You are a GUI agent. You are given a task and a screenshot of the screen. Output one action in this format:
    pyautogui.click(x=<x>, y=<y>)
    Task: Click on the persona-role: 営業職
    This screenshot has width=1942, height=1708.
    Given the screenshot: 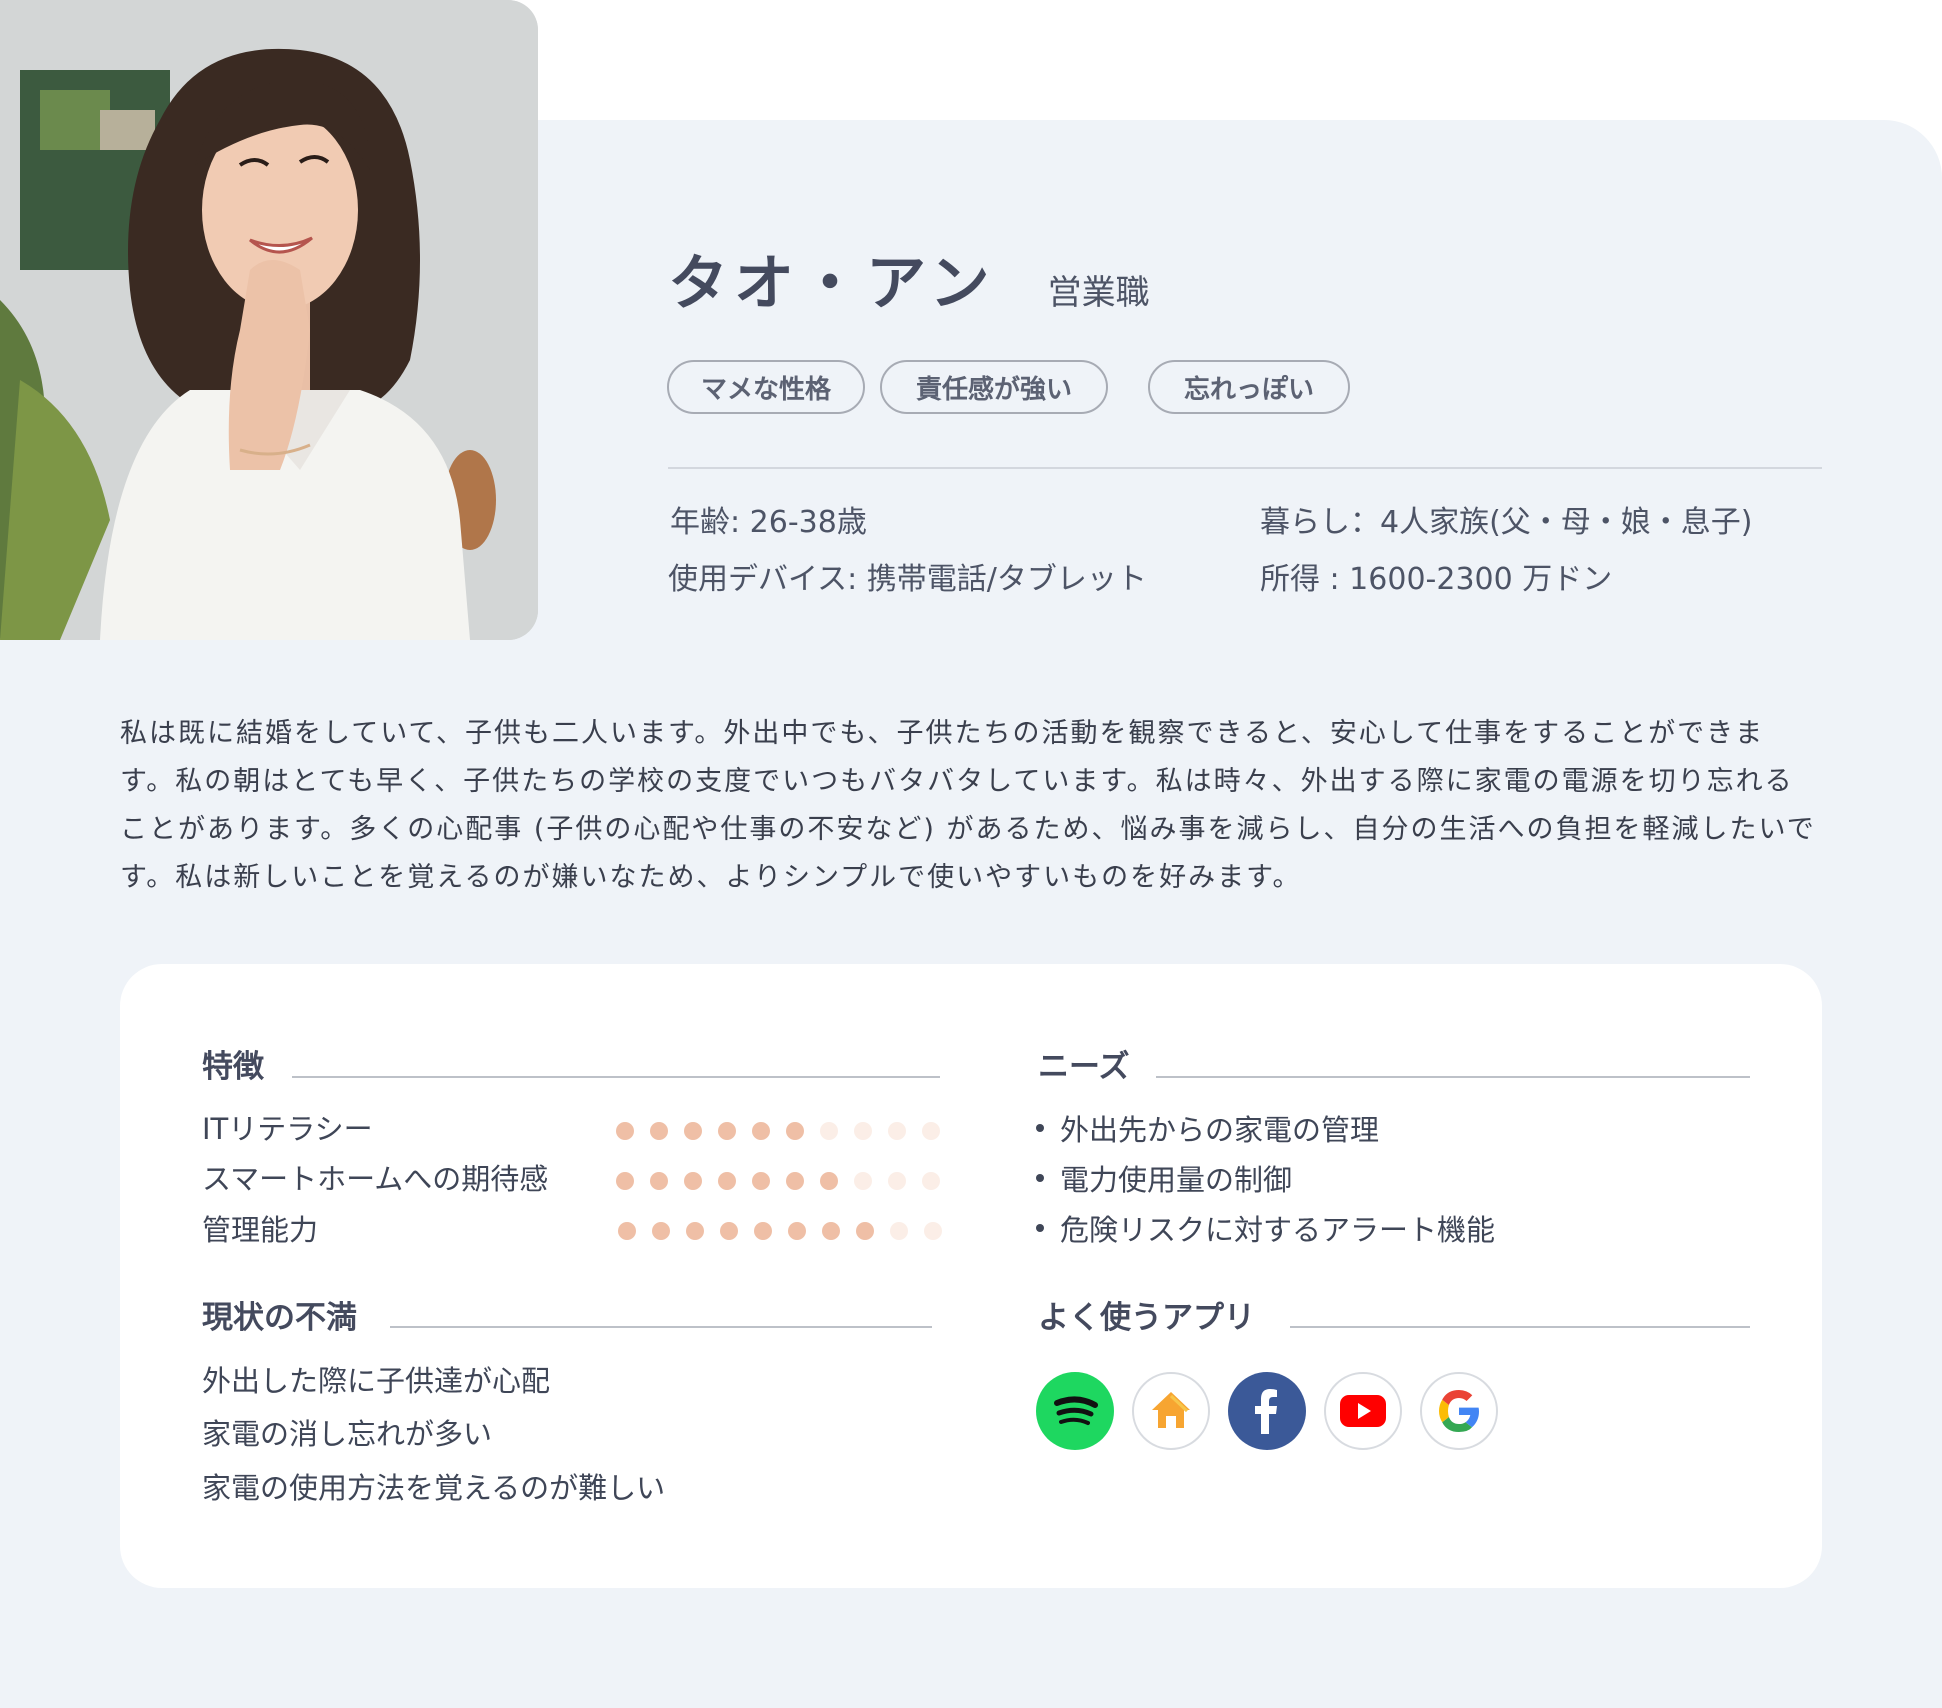 What is the action you would take?
    pyautogui.click(x=1098, y=293)
    